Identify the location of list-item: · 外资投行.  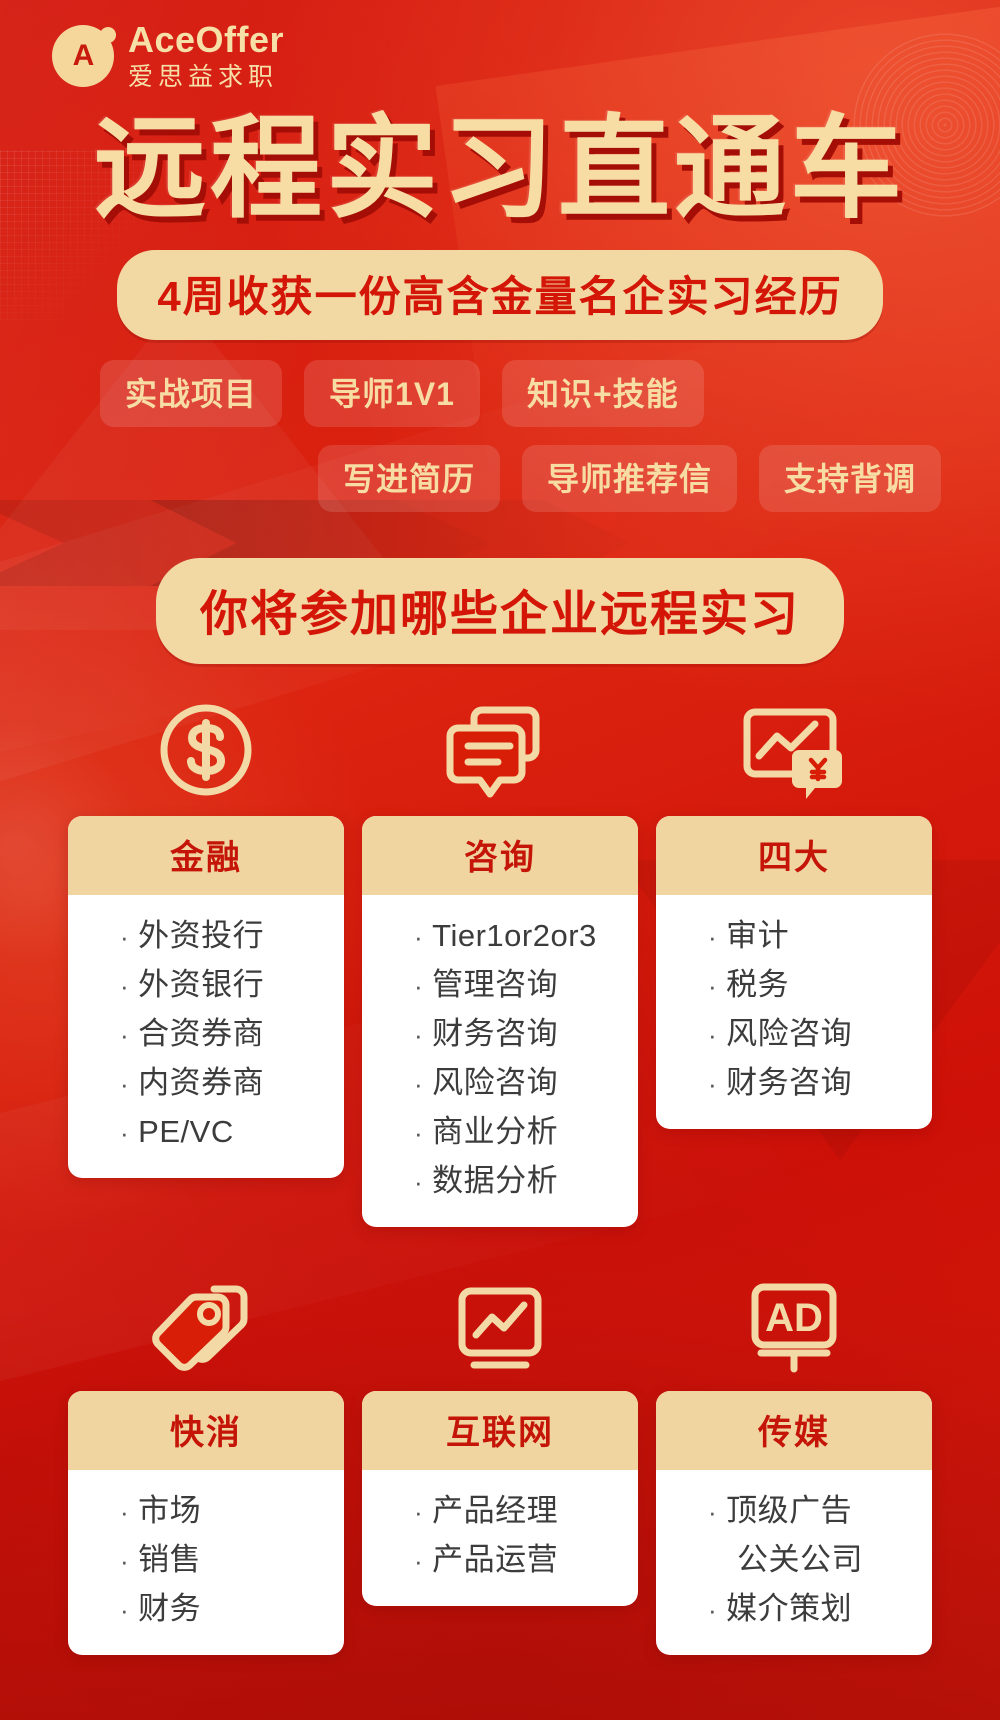
(232, 935).